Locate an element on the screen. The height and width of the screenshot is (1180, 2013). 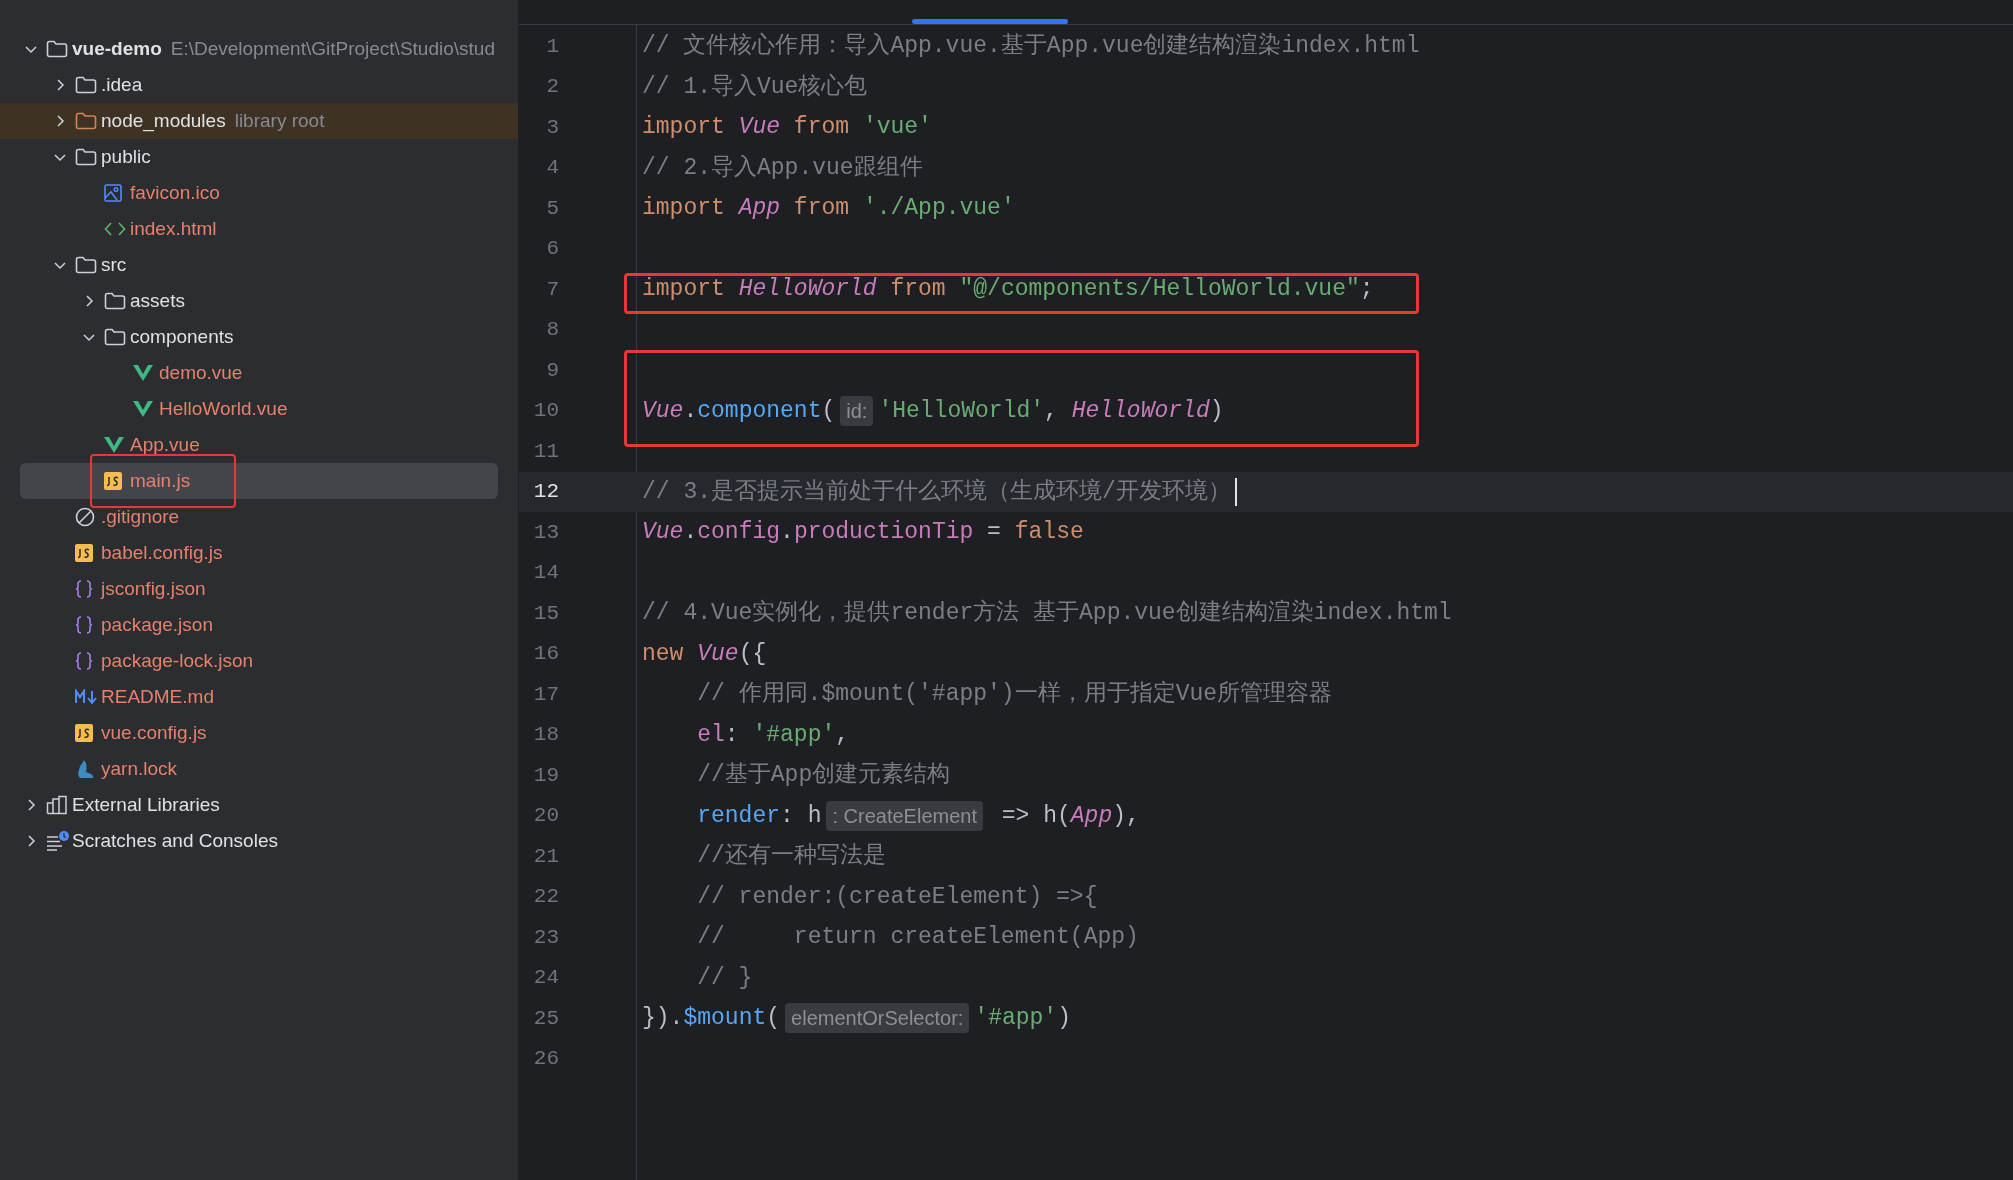
line-number: 6 is located at coordinates (552, 249).